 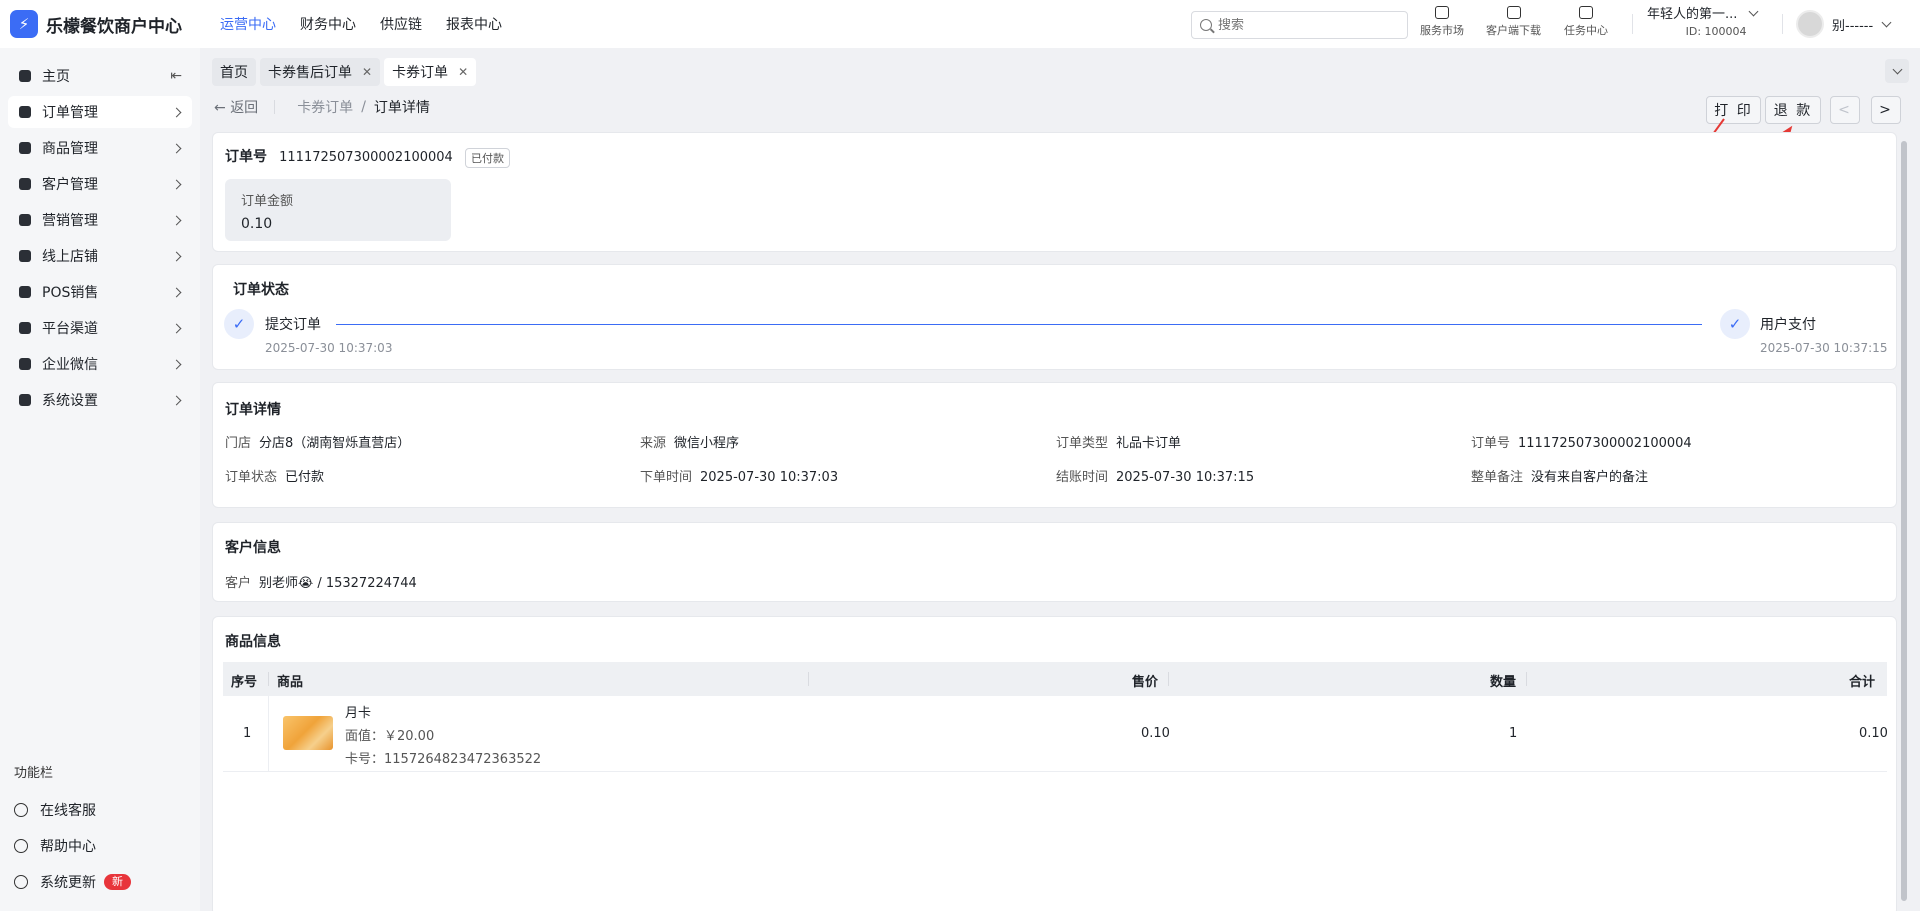 I want to click on function-bar-title: 功能栏, so click(x=34, y=773).